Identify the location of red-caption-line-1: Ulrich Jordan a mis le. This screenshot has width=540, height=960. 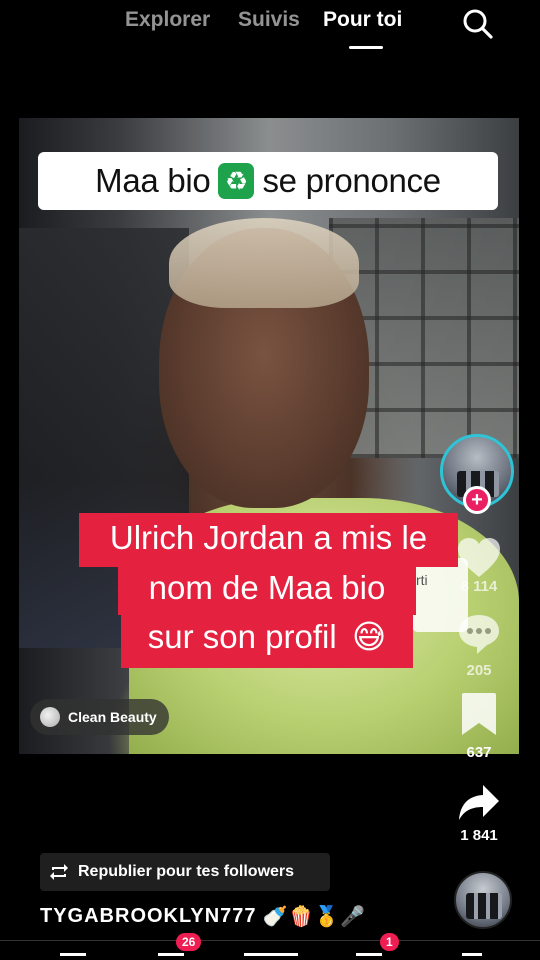
(268, 540).